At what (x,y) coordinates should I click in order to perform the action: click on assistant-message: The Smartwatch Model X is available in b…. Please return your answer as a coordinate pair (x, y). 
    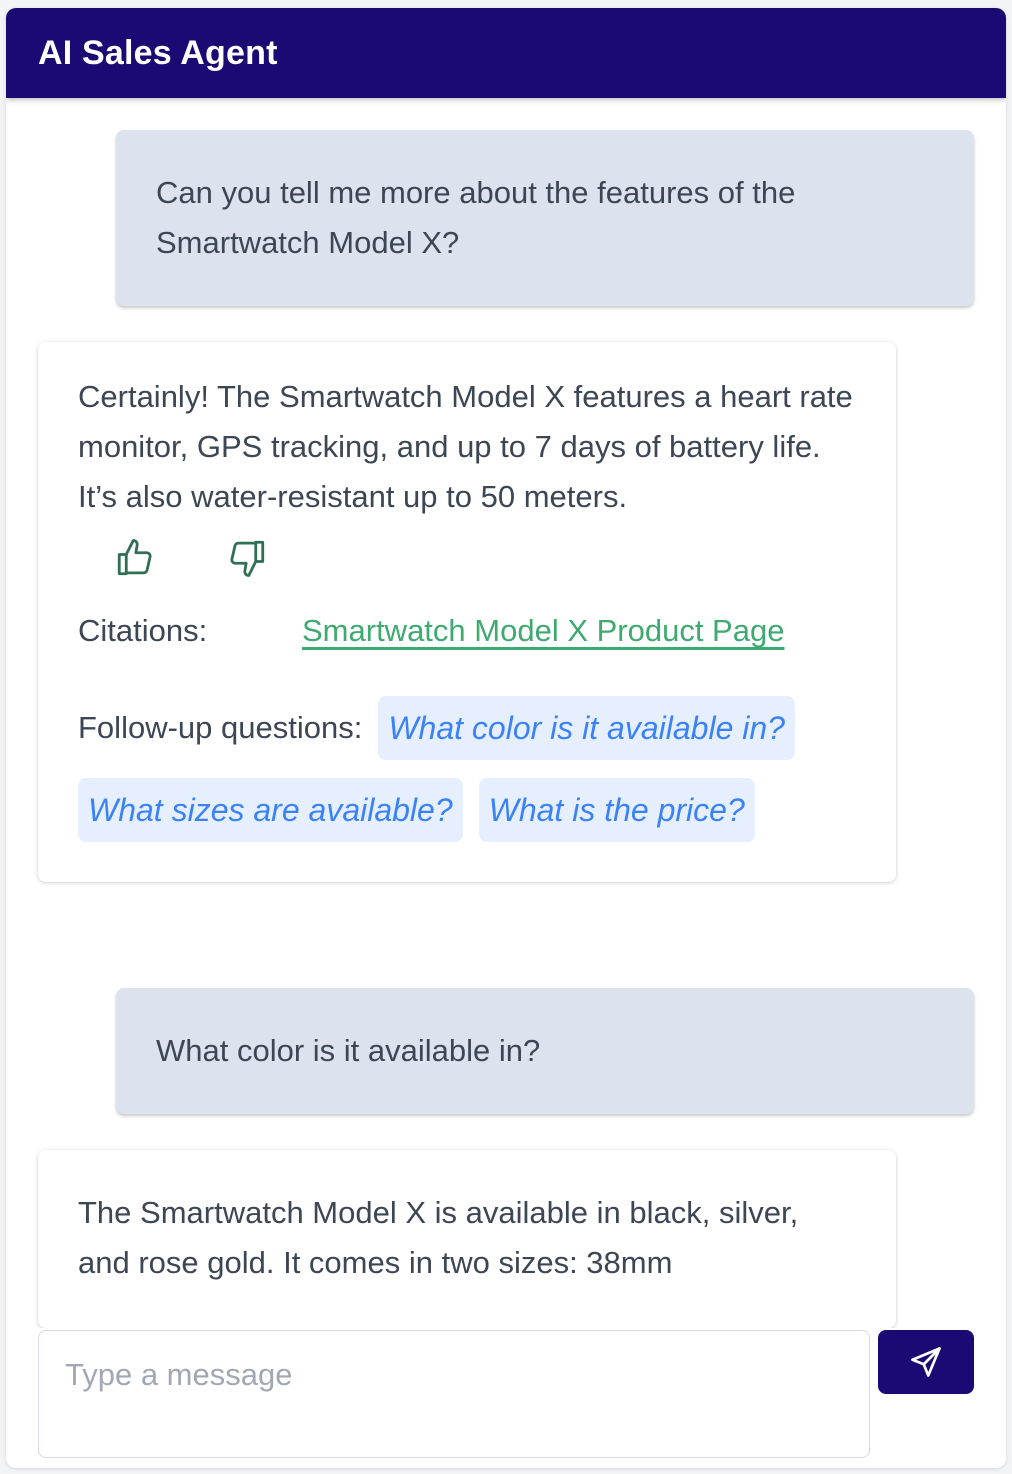
    Looking at the image, I should click on (467, 1239).